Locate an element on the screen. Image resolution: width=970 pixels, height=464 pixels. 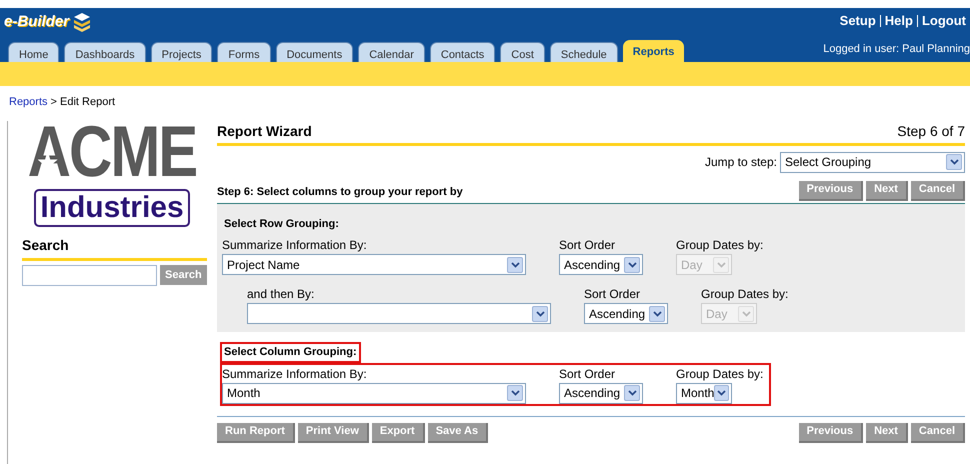
breadcrumb-link: Reports is located at coordinates (28, 102).